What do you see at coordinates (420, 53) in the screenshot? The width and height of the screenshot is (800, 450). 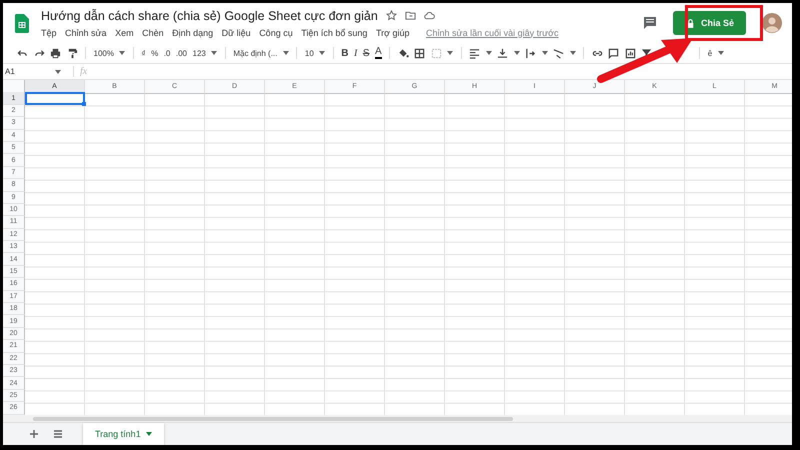 I see `borders-icon` at bounding box center [420, 53].